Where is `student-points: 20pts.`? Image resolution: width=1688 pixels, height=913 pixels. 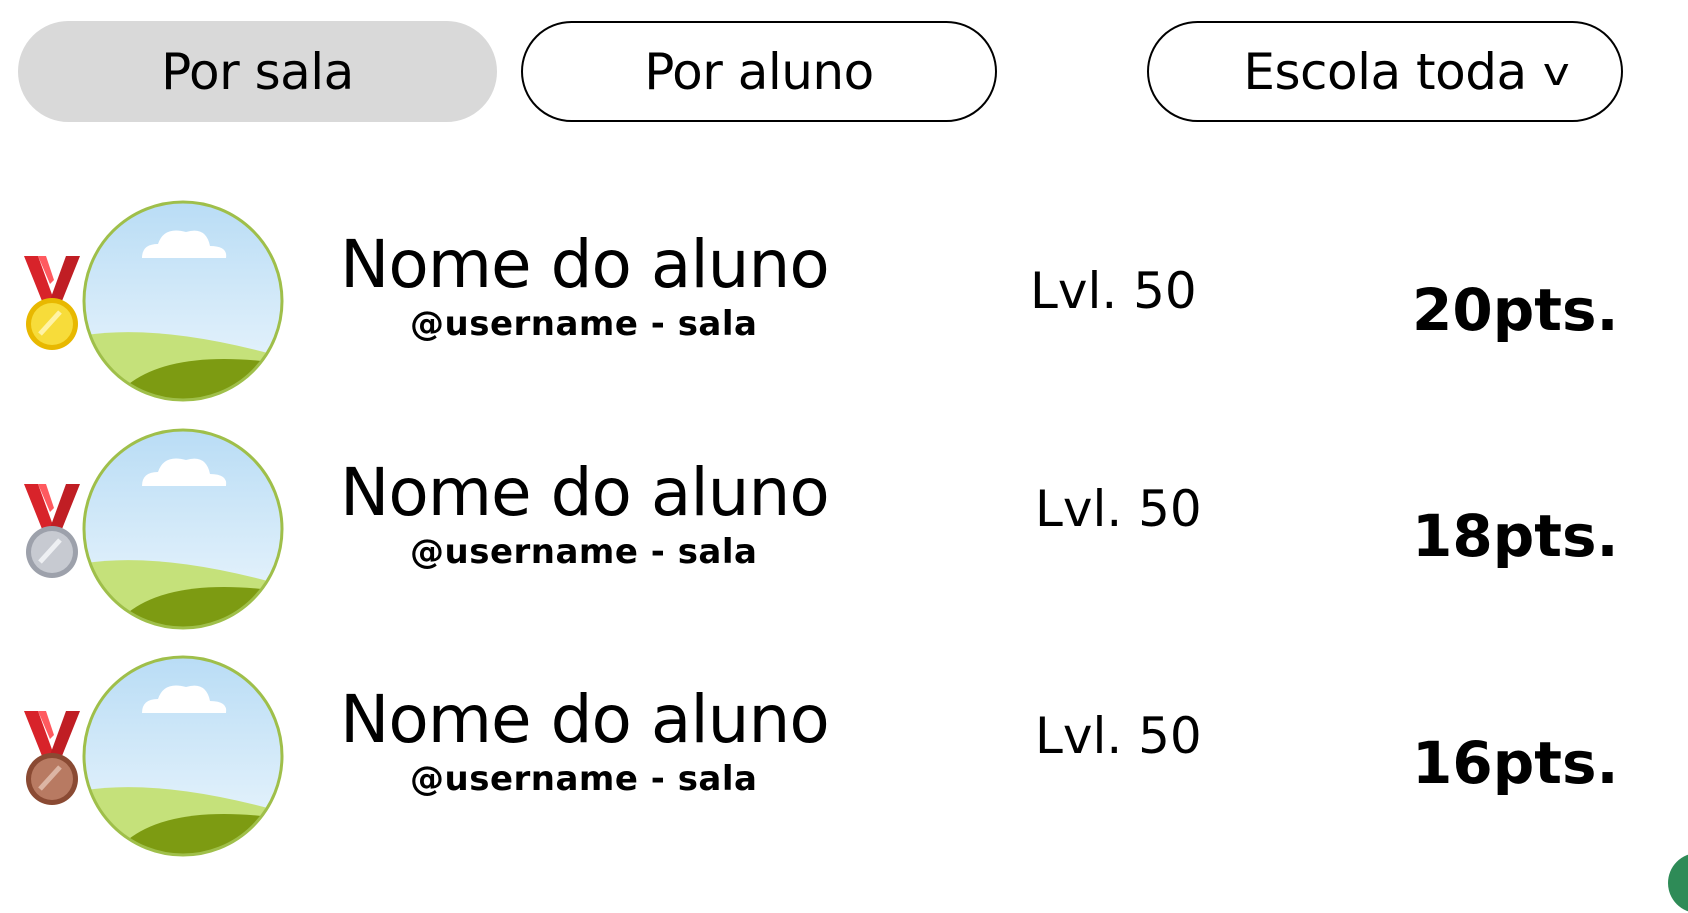
student-points: 20pts. is located at coordinates (1515, 310).